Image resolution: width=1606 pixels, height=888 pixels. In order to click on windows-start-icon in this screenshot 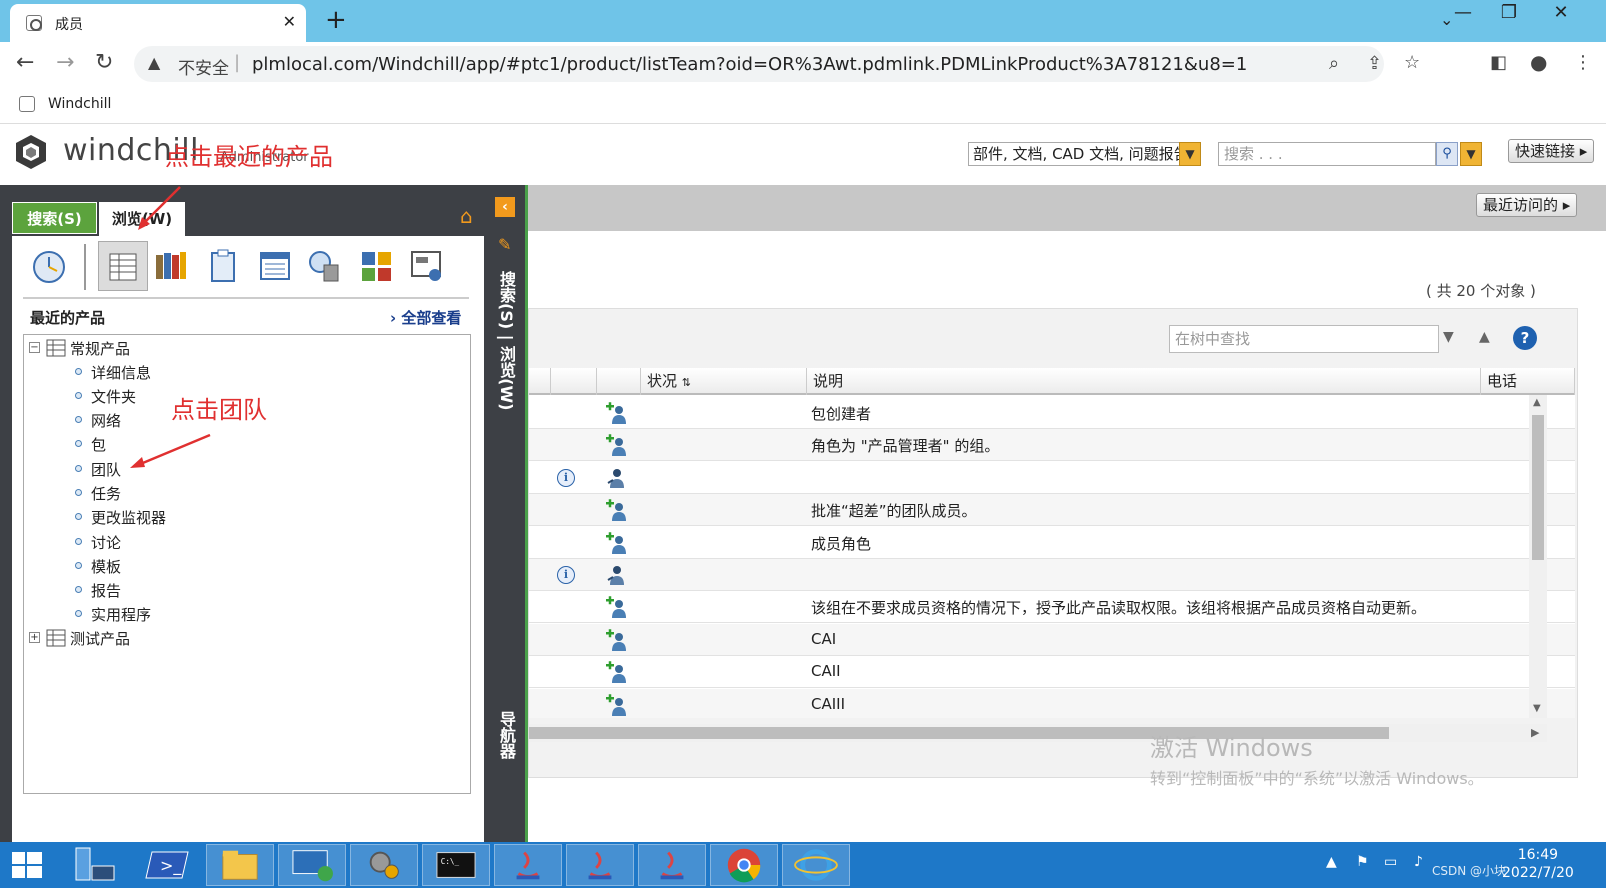, I will do `click(27, 866)`.